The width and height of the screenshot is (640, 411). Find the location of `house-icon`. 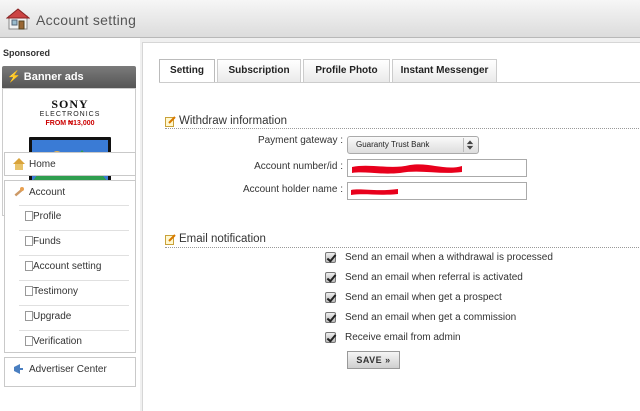

house-icon is located at coordinates (18, 19).